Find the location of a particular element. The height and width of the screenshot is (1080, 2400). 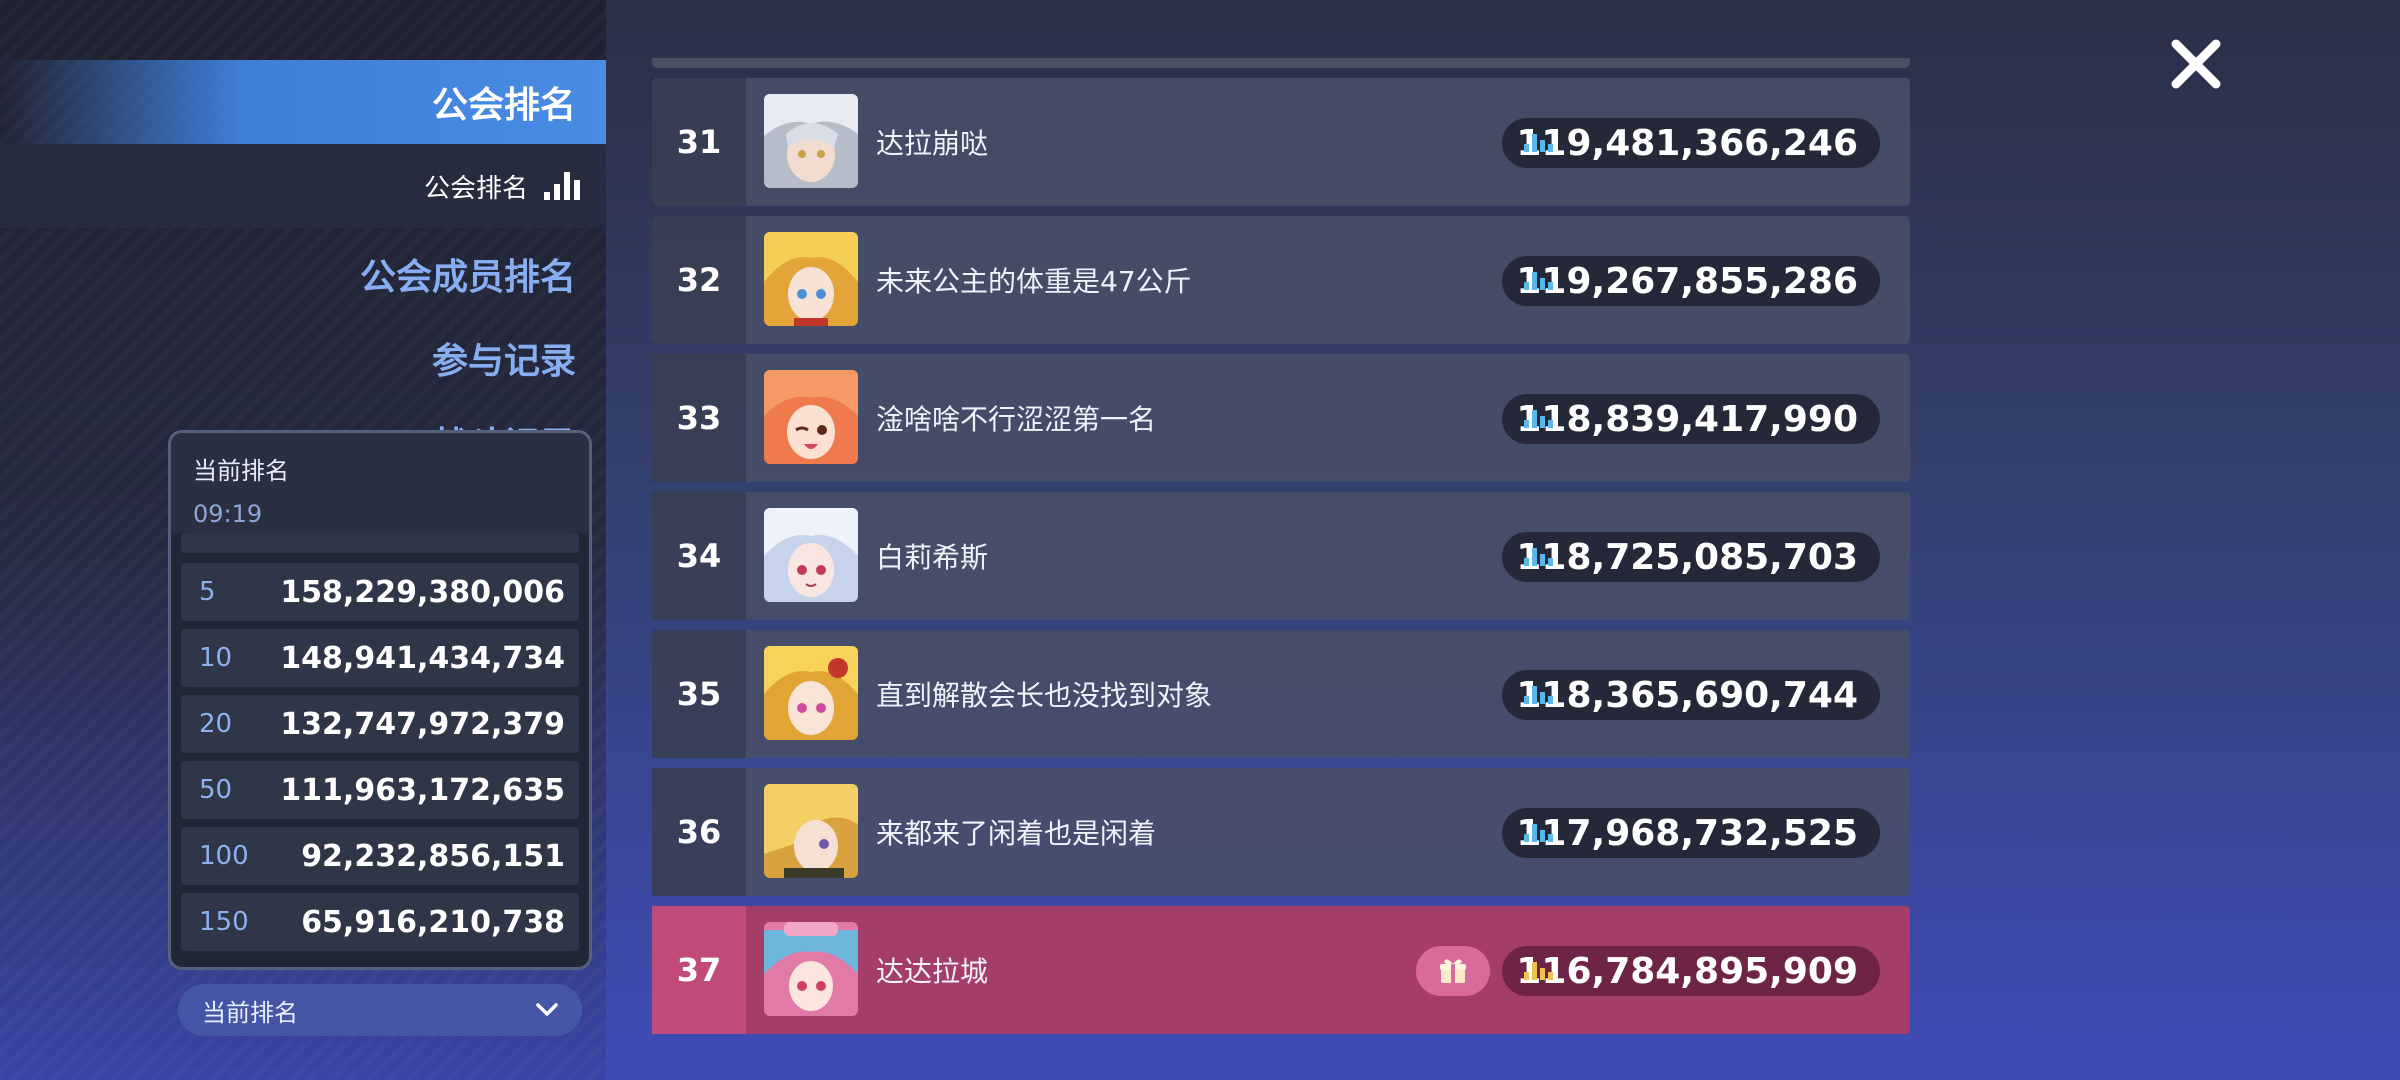

tab-guild-ranking-label: 公会排名 is located at coordinates (503, 105).